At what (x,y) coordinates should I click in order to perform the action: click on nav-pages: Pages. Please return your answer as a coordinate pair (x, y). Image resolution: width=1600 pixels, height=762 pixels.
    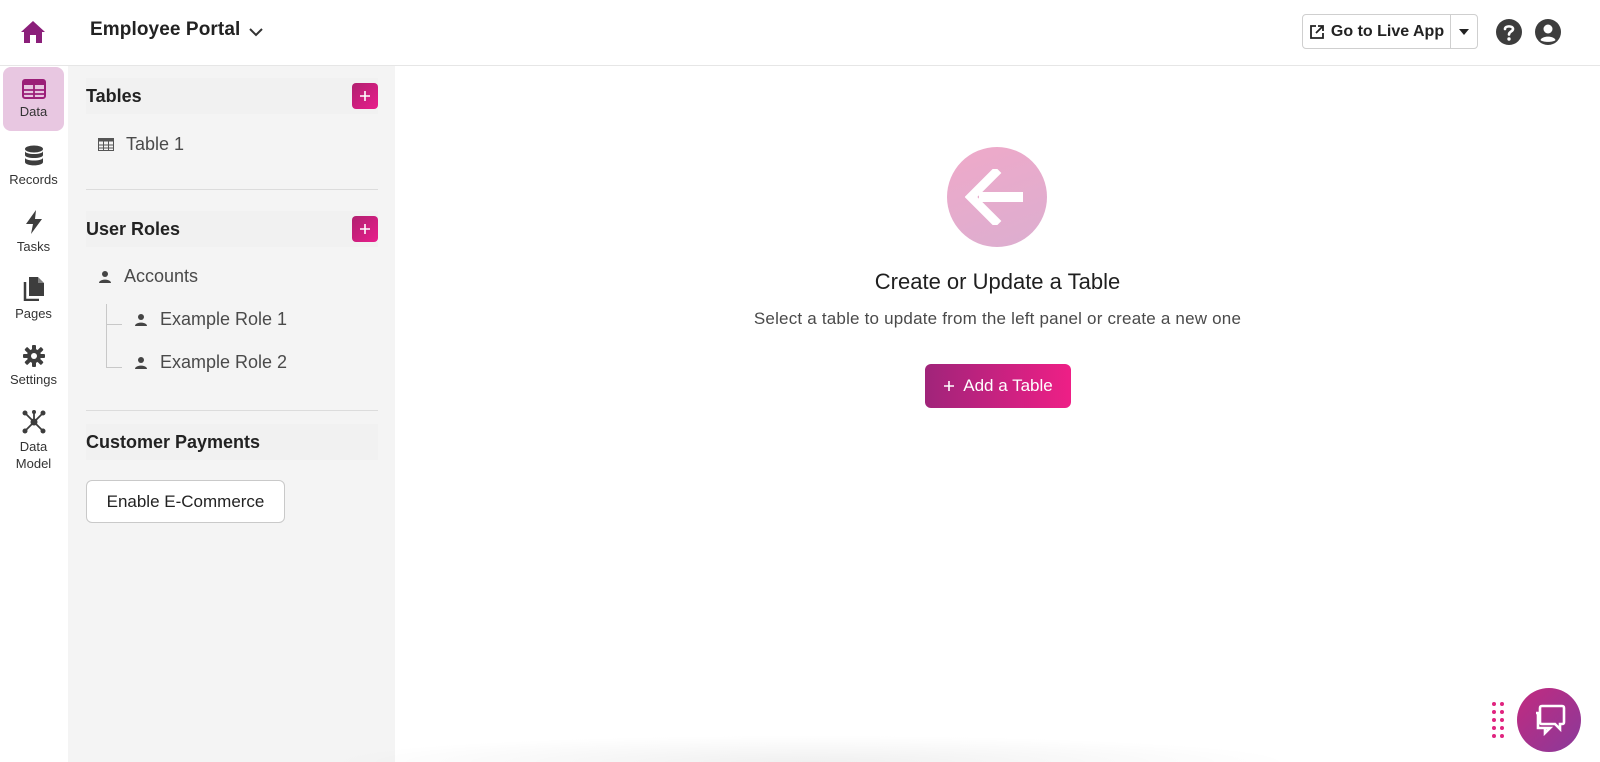
    Looking at the image, I should click on (33, 299).